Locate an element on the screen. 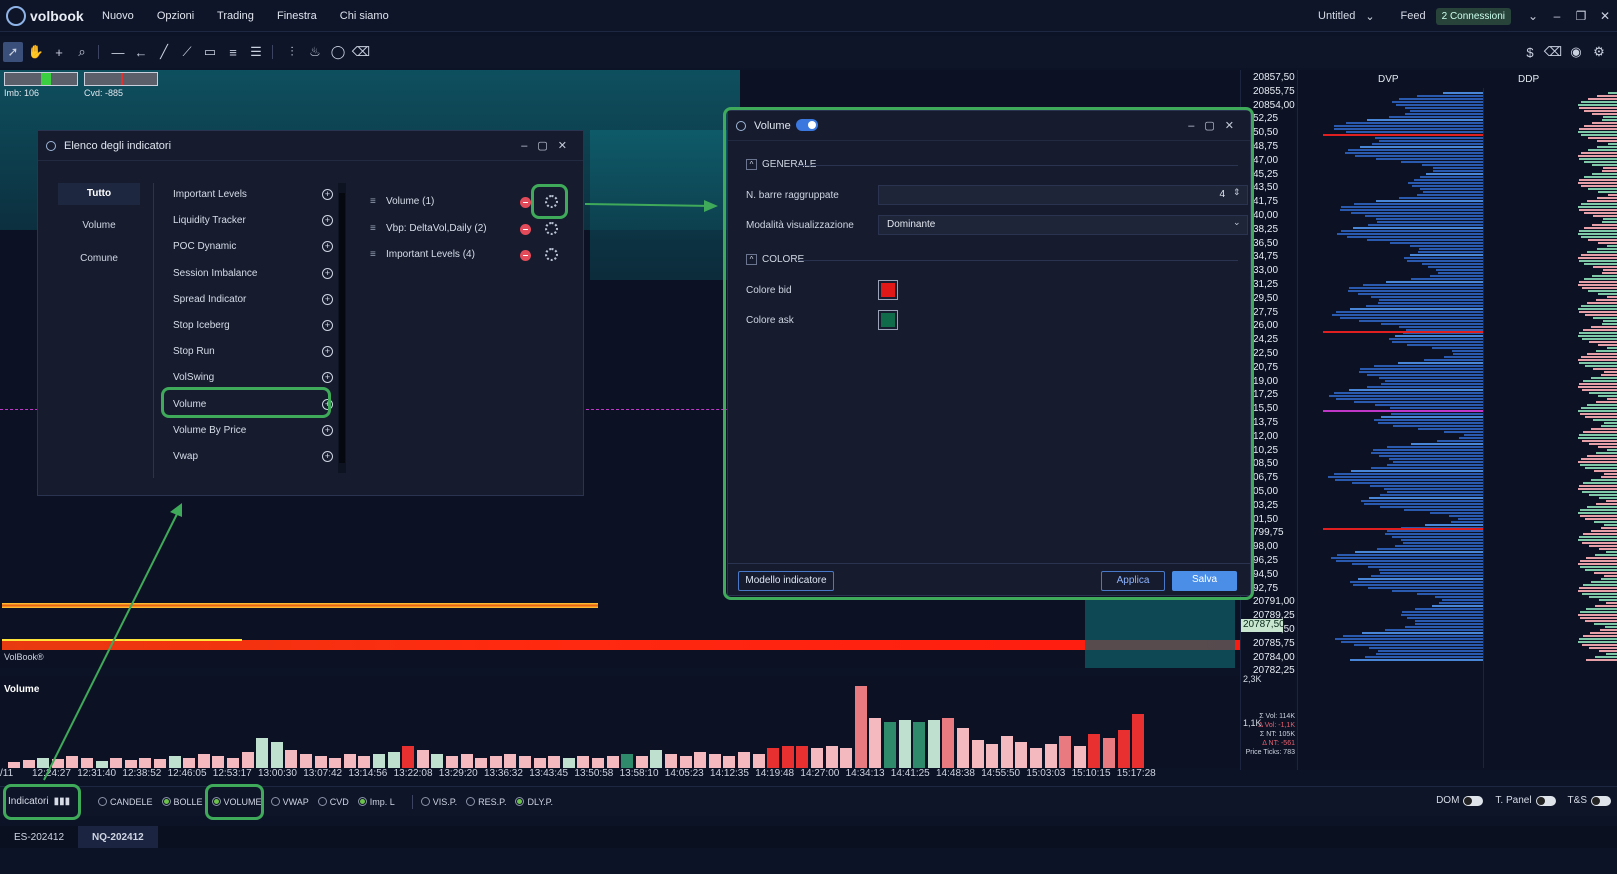  toggle-candele: CANDELE is located at coordinates (125, 802).